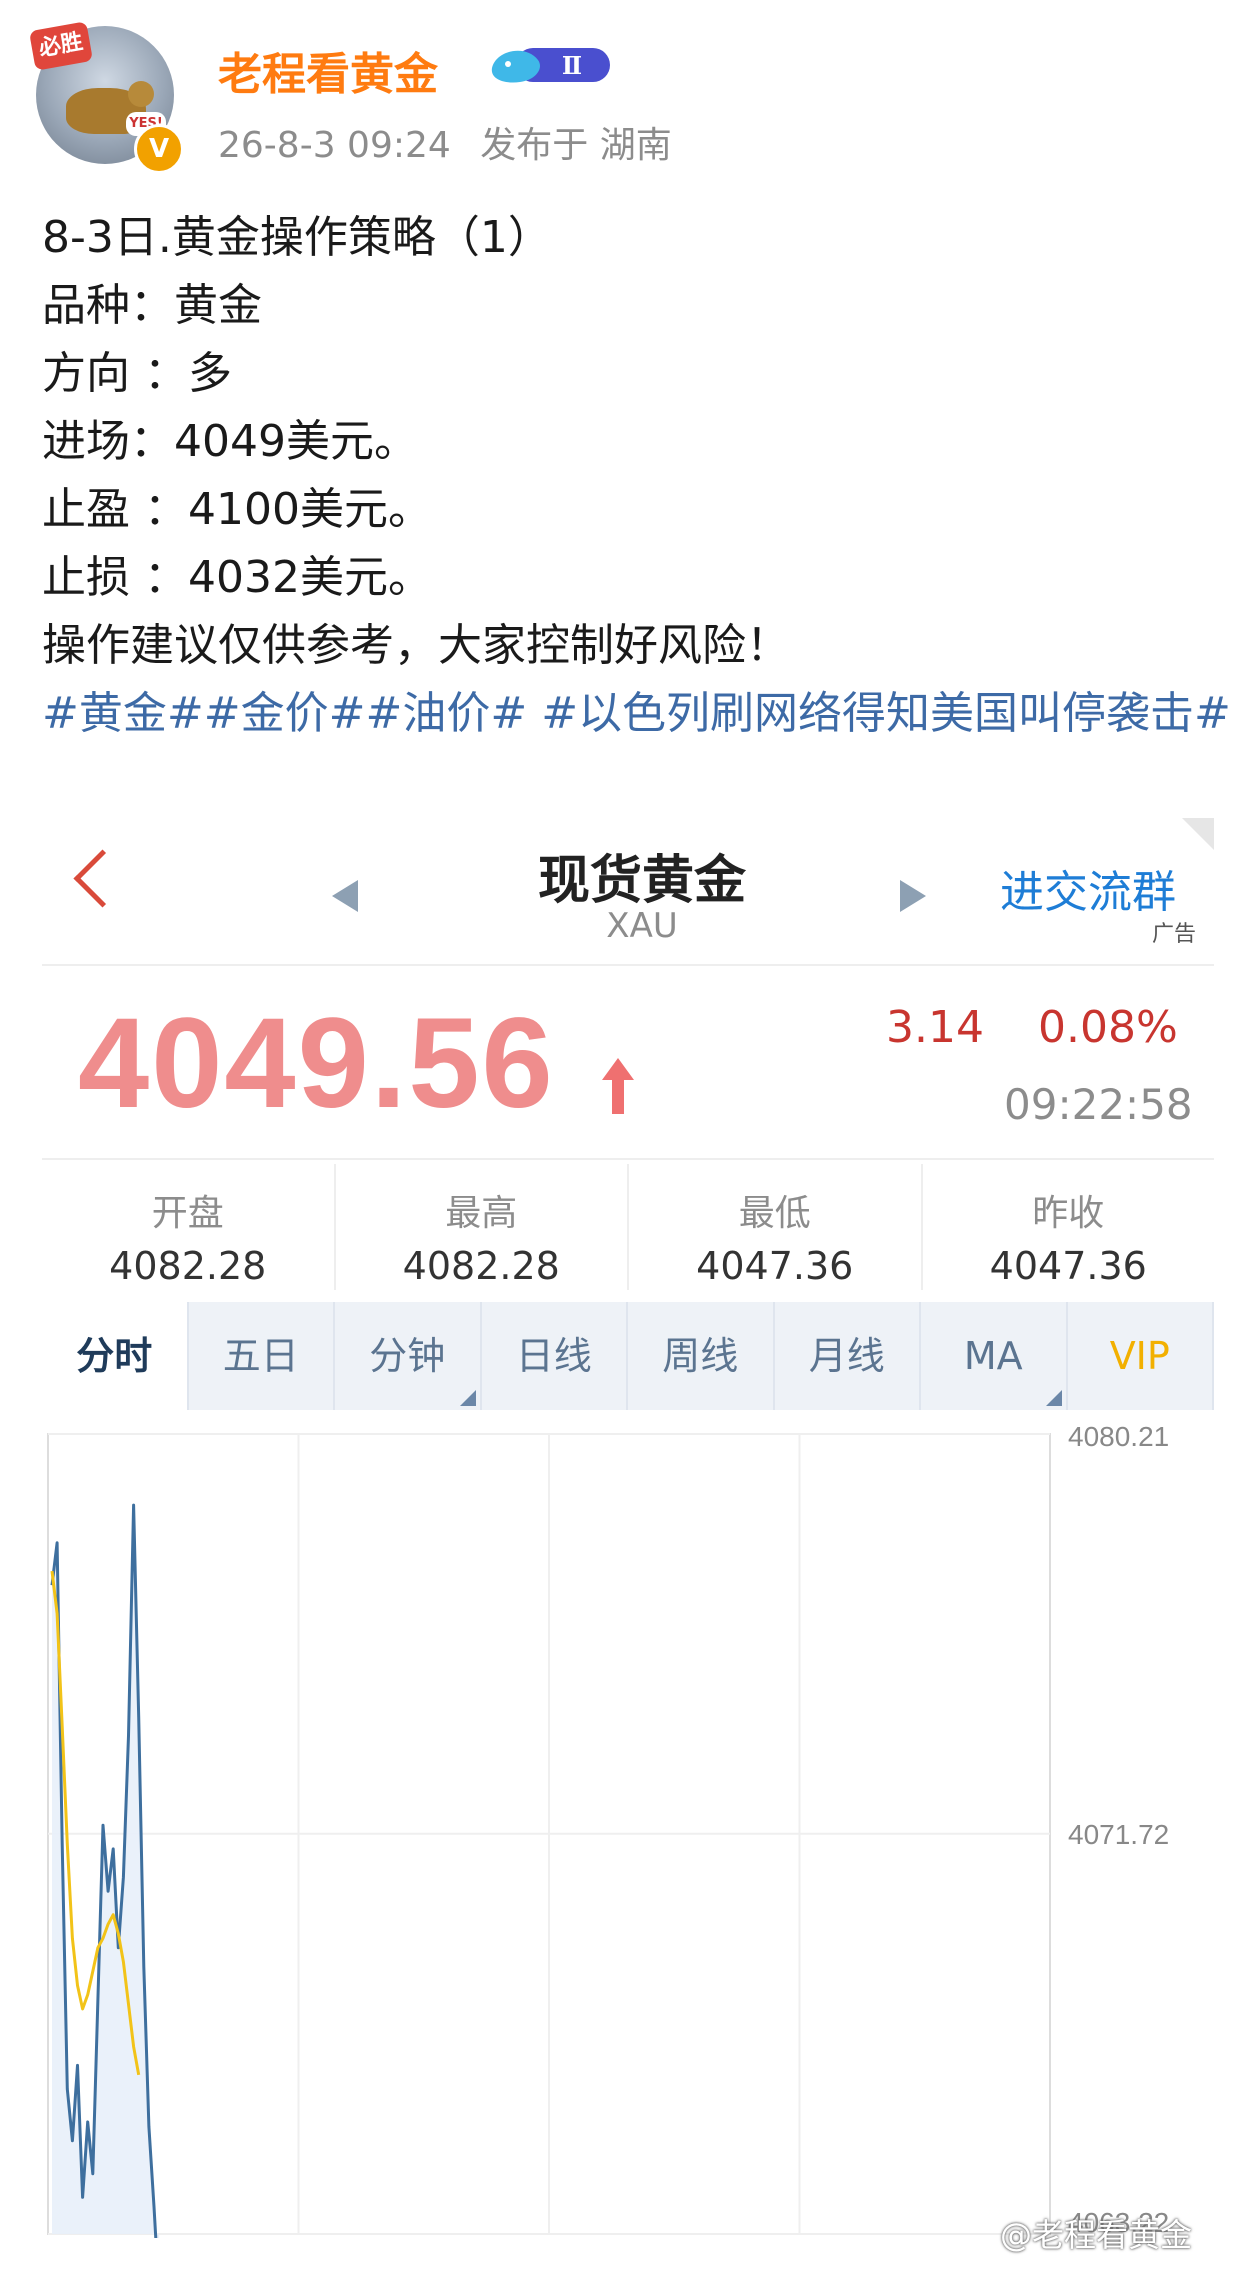 Image resolution: width=1256 pixels, height=2270 pixels. I want to click on stat-low: 最低 4047.36, so click(776, 1227).